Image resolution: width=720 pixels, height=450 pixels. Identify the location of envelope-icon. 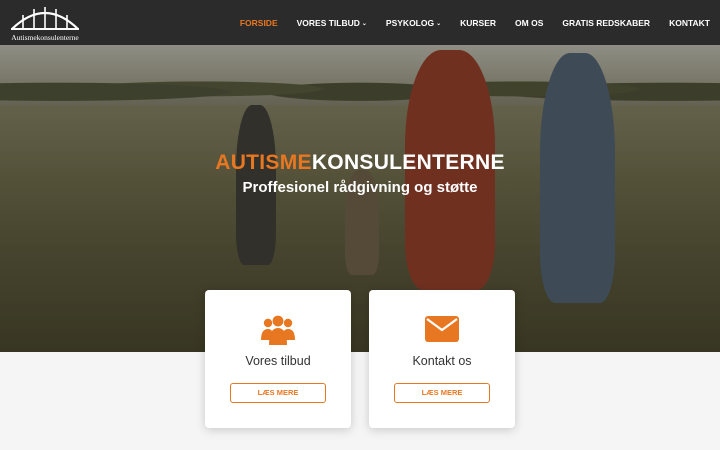
(442, 331).